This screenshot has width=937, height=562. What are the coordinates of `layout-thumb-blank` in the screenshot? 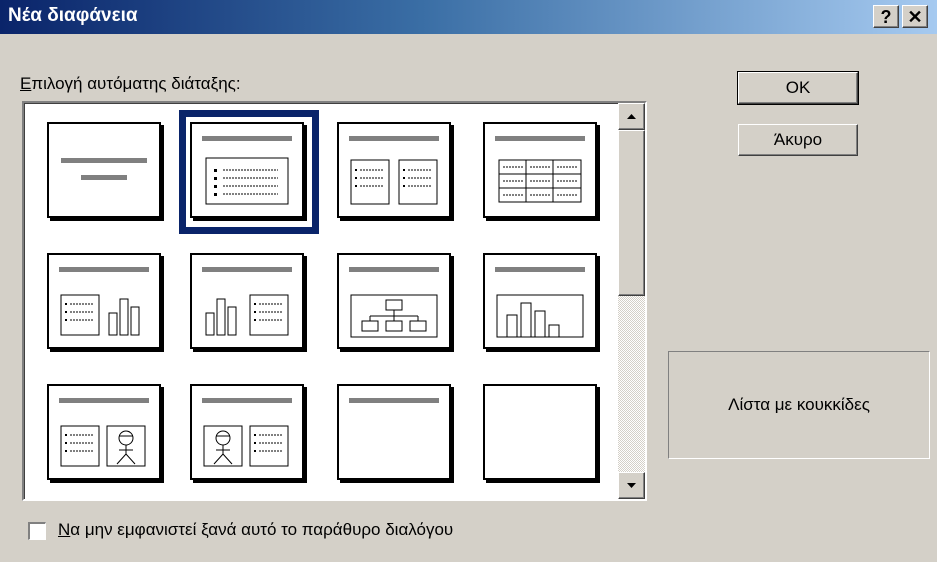 It's located at (540, 432).